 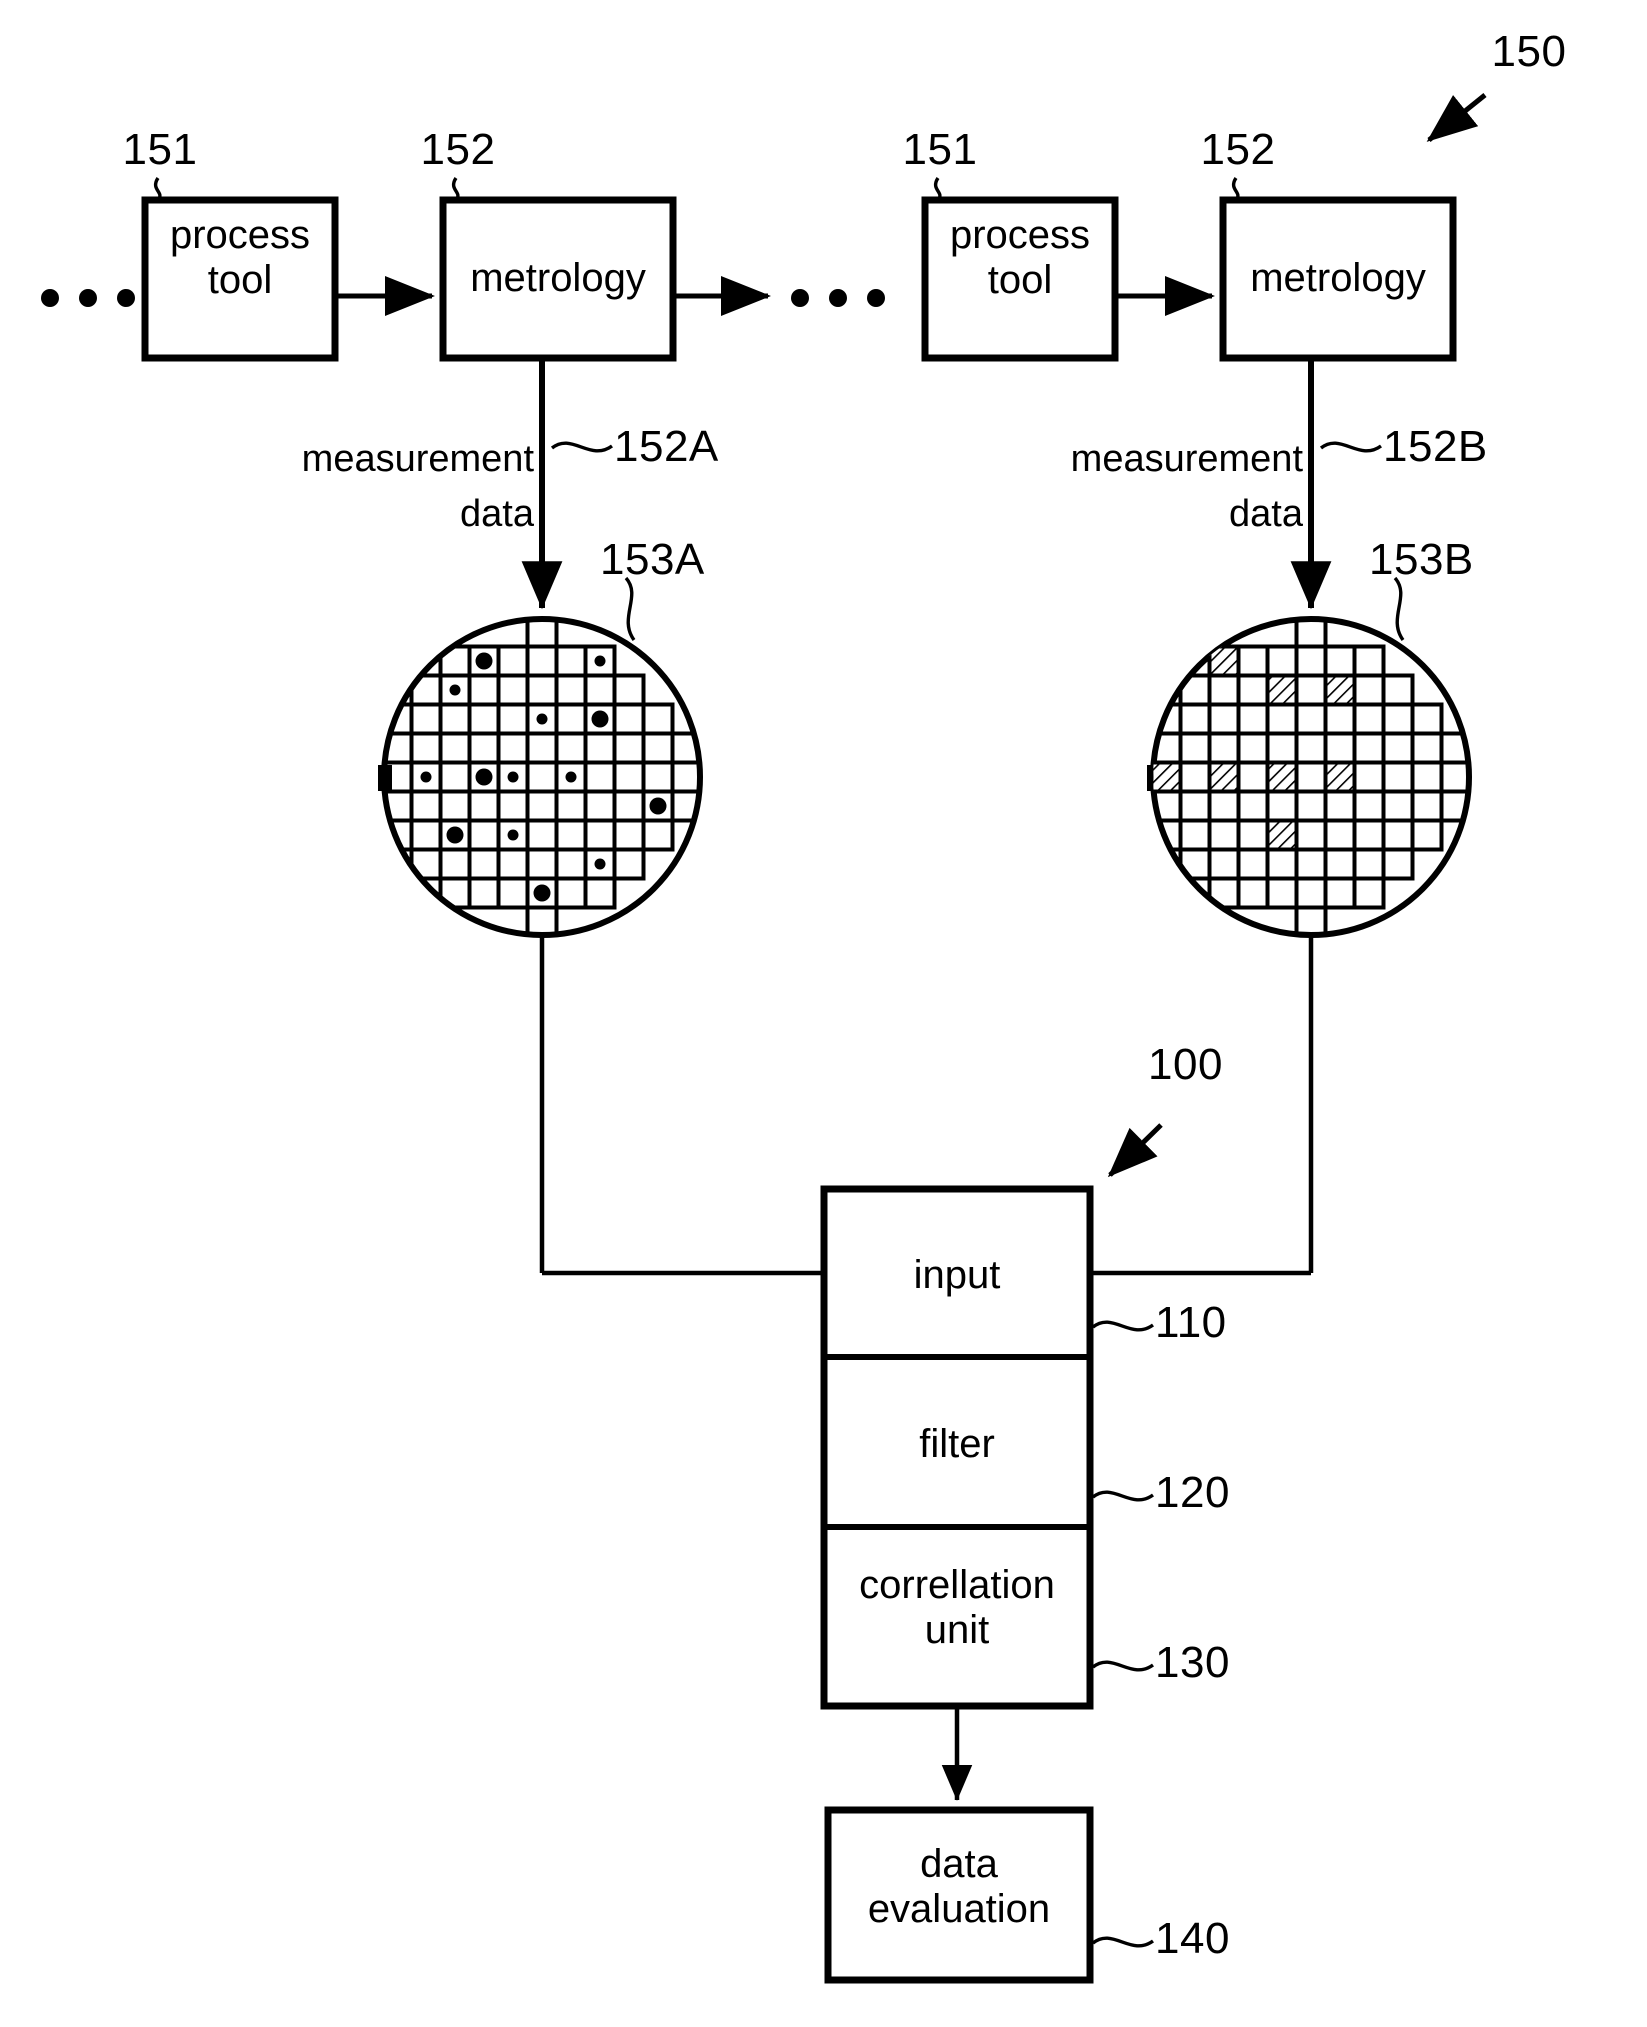 What do you see at coordinates (1350, 447) in the screenshot?
I see `leader-152B` at bounding box center [1350, 447].